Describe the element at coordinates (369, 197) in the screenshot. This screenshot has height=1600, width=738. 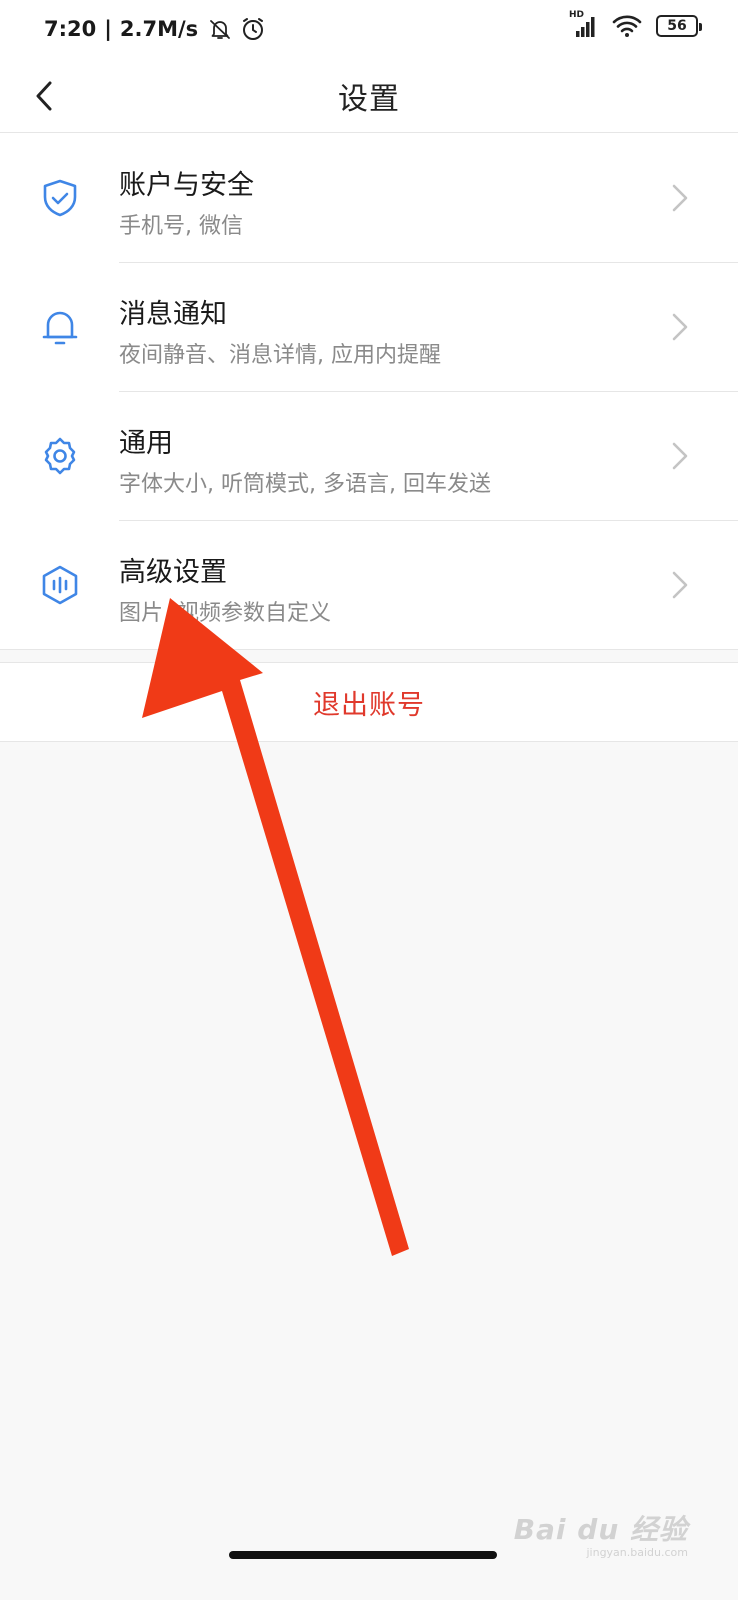
I see `setting-item-account-security: 账户与安全 手机号, 微信` at that location.